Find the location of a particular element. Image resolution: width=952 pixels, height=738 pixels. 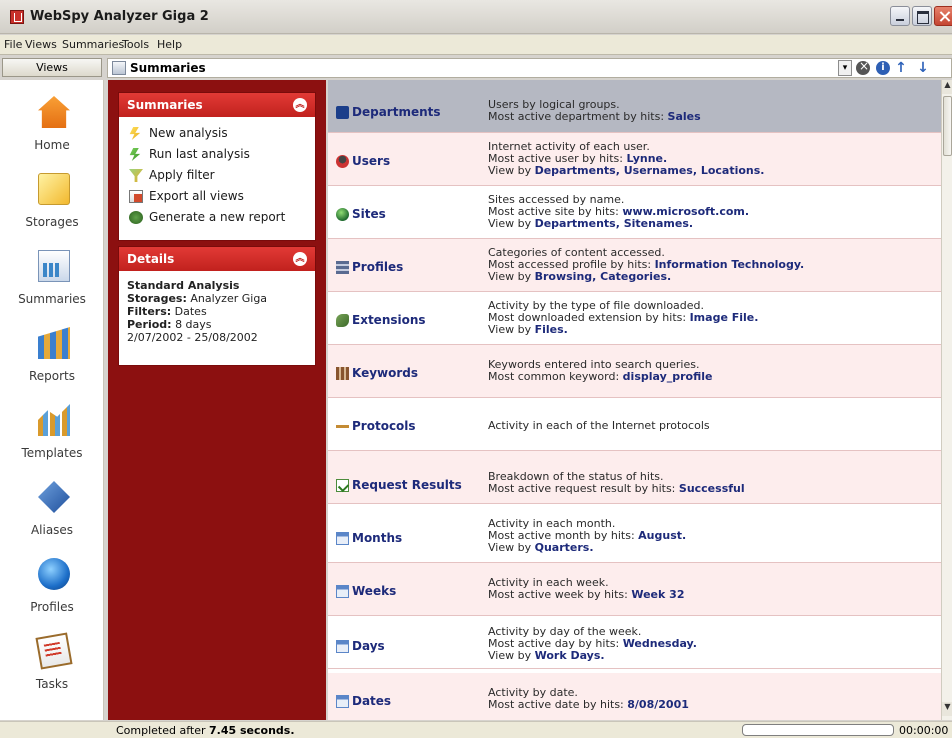

sites-icon is located at coordinates (342, 214).